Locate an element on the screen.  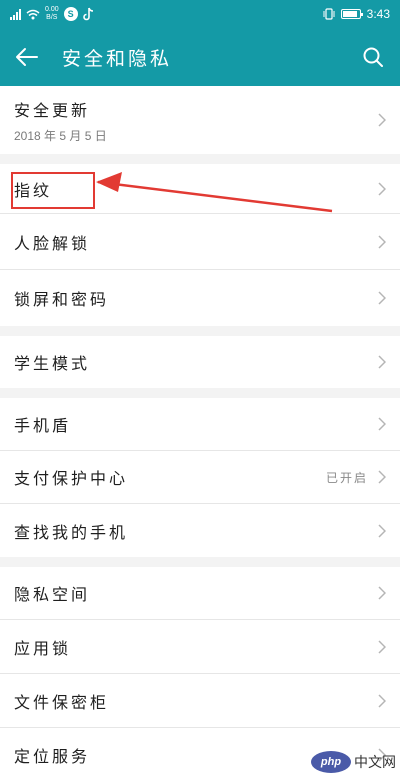
tiktok-icon is located at coordinates (87, 14).